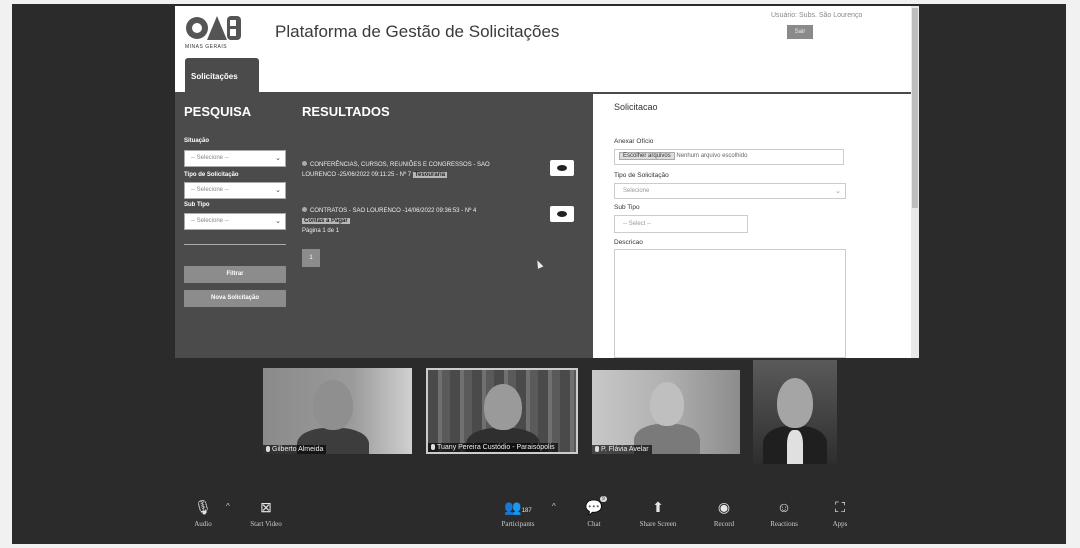 The width and height of the screenshot is (1080, 548). What do you see at coordinates (218, 111) in the screenshot?
I see `search-title: PESQUISA` at bounding box center [218, 111].